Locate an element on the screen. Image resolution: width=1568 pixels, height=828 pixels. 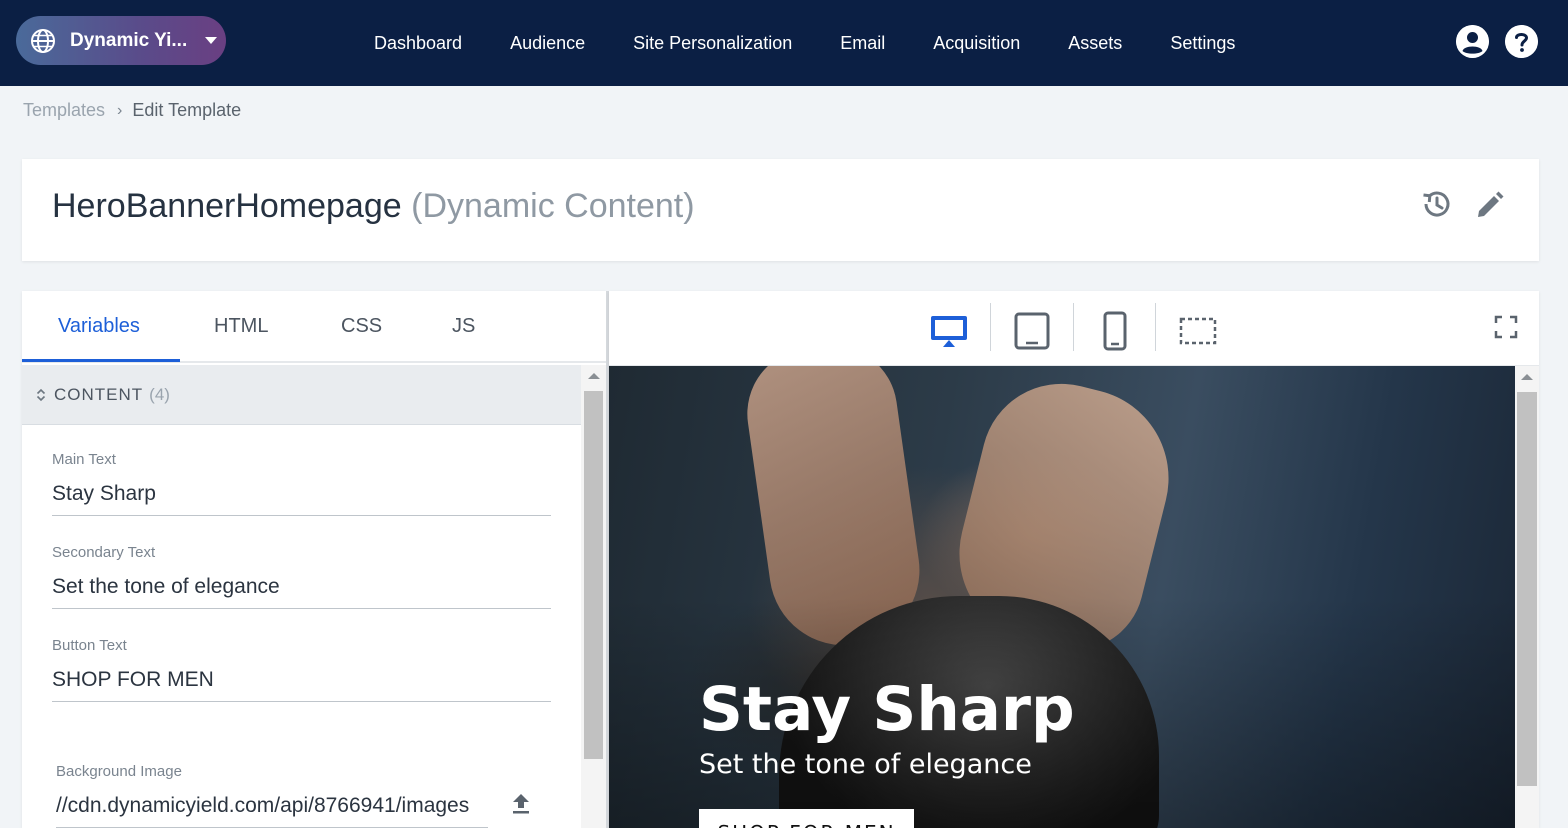
breadcrumb: Templates › Edit Template is located at coordinates (132, 110).